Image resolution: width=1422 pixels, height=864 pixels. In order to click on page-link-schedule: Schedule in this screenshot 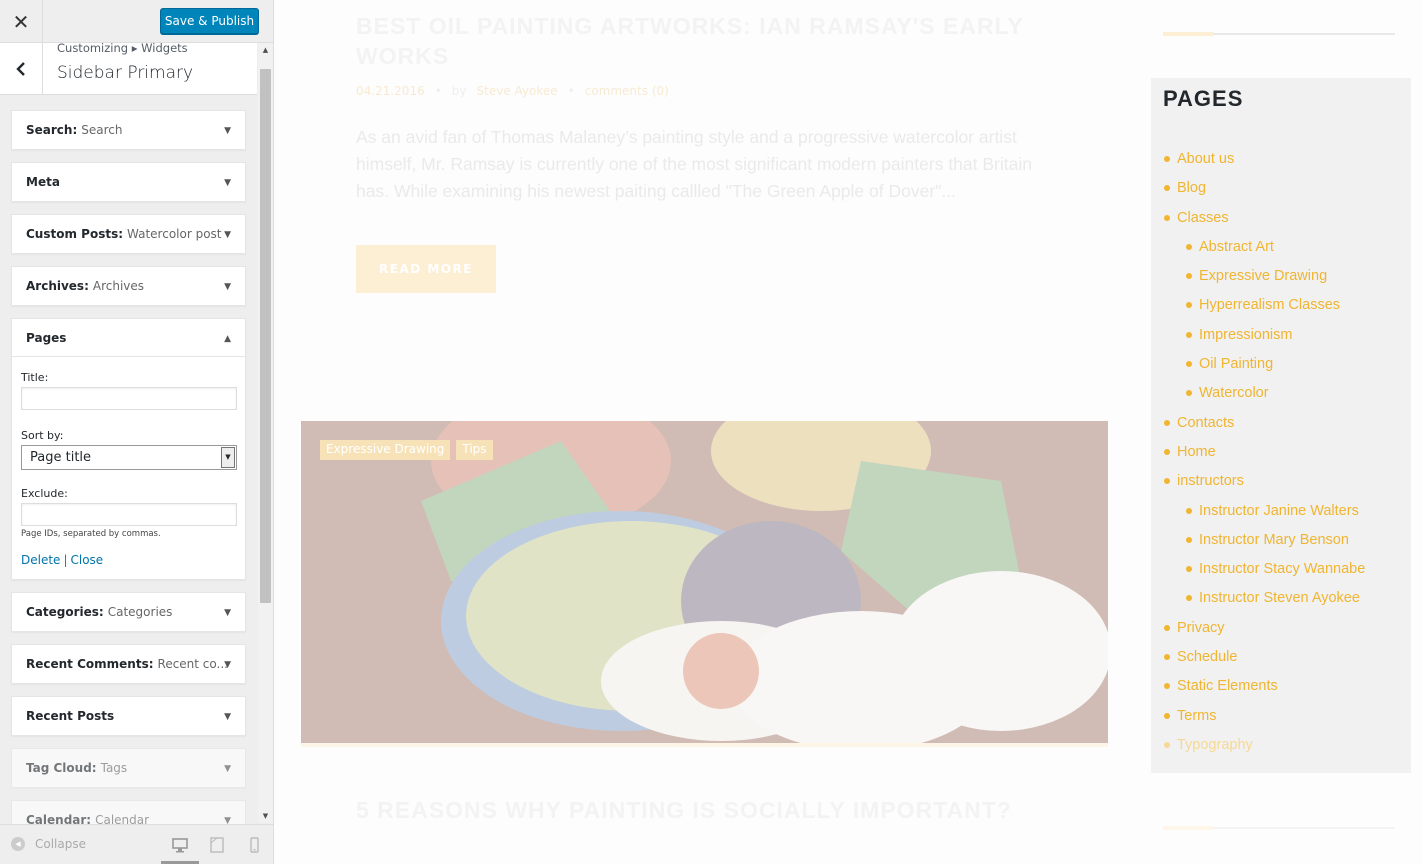, I will do `click(1264, 659)`.